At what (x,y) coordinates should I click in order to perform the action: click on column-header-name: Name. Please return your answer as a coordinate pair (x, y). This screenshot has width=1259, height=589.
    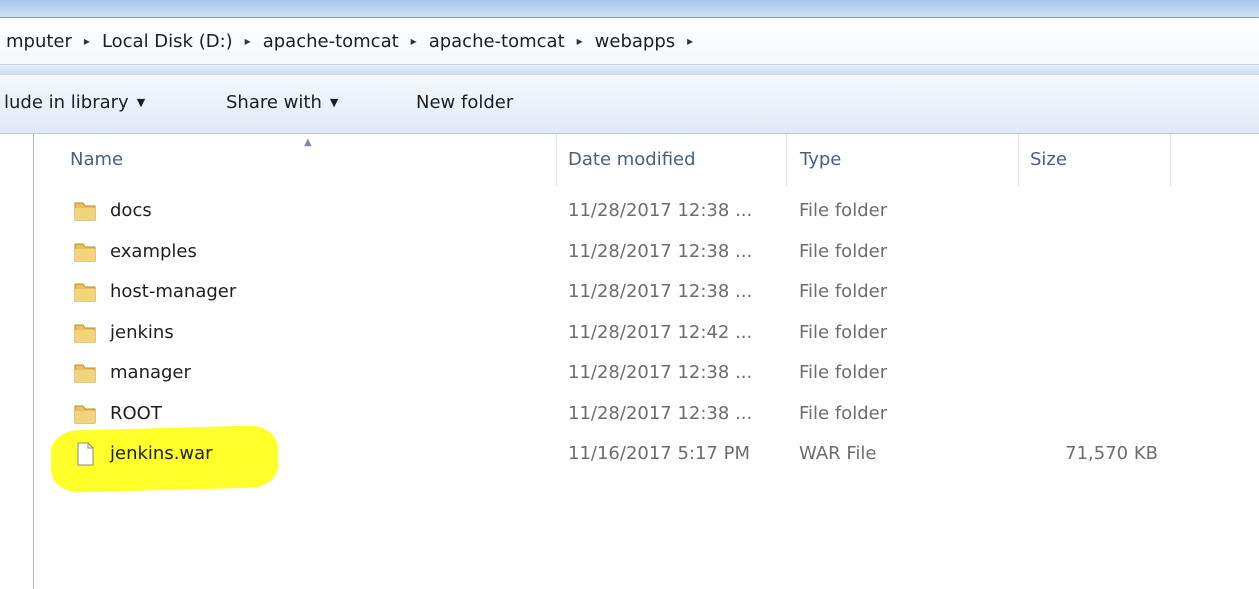
    Looking at the image, I should click on (96, 160).